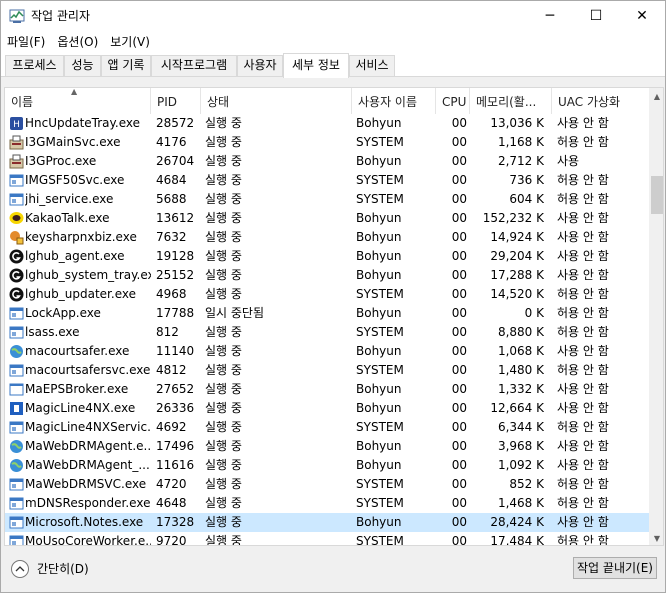 This screenshot has height=593, width=666. What do you see at coordinates (520, 142) in the screenshot?
I see `process-memory: 1,168 K` at bounding box center [520, 142].